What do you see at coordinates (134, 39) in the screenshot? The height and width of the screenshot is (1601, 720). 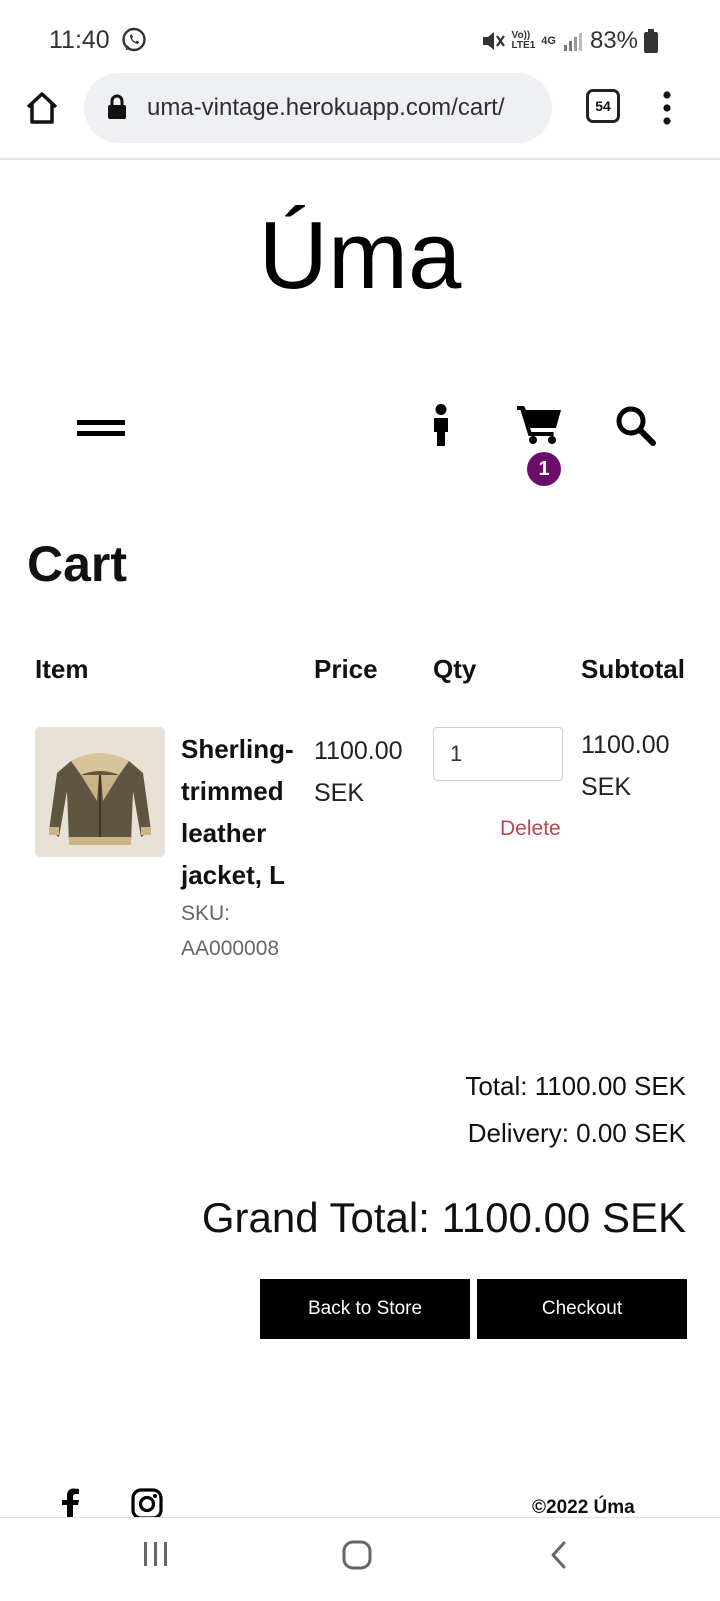 I see `whatsapp-icon` at bounding box center [134, 39].